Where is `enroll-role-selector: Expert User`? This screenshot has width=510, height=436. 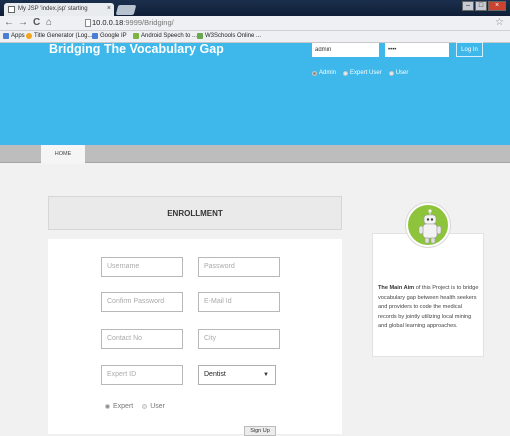
enroll-role-selector: Expert User is located at coordinates (135, 406).